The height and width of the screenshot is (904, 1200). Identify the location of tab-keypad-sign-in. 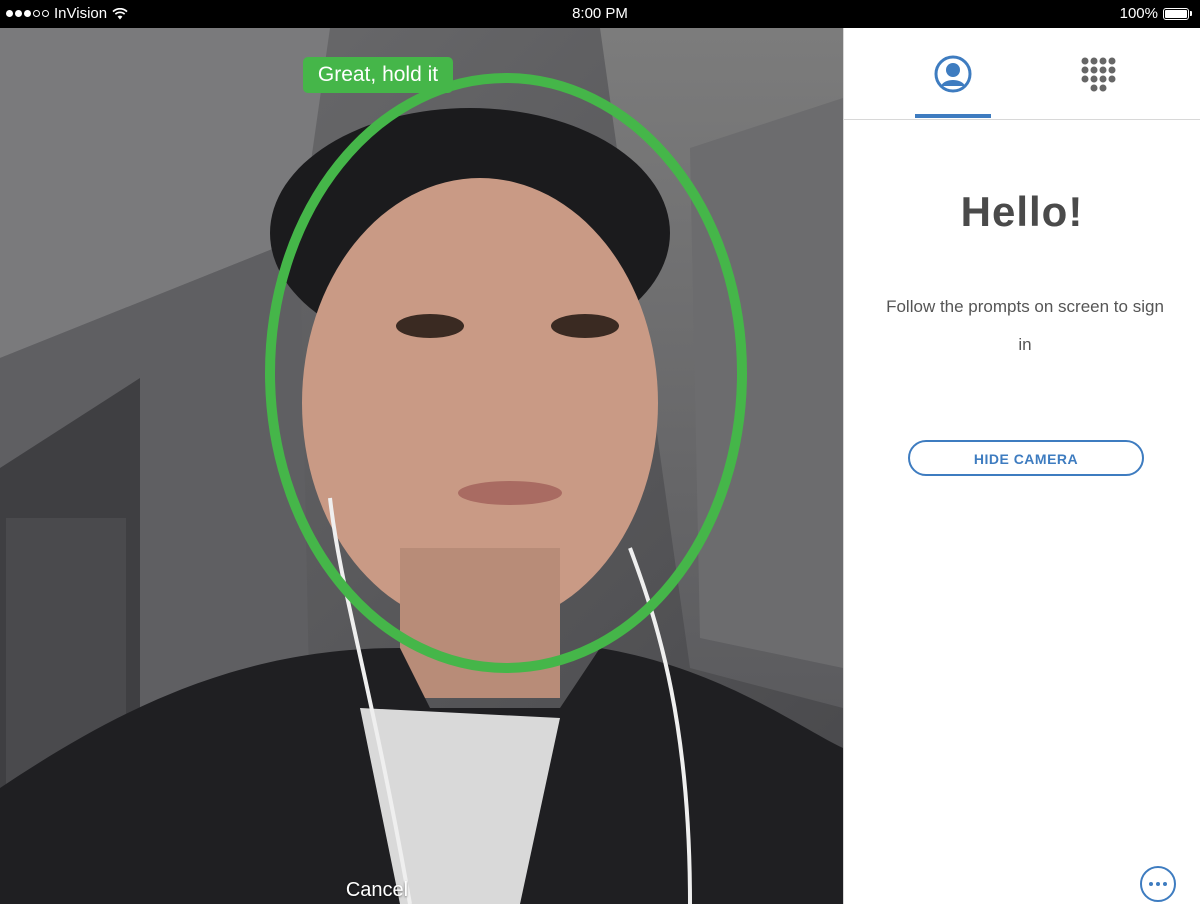
(1098, 73).